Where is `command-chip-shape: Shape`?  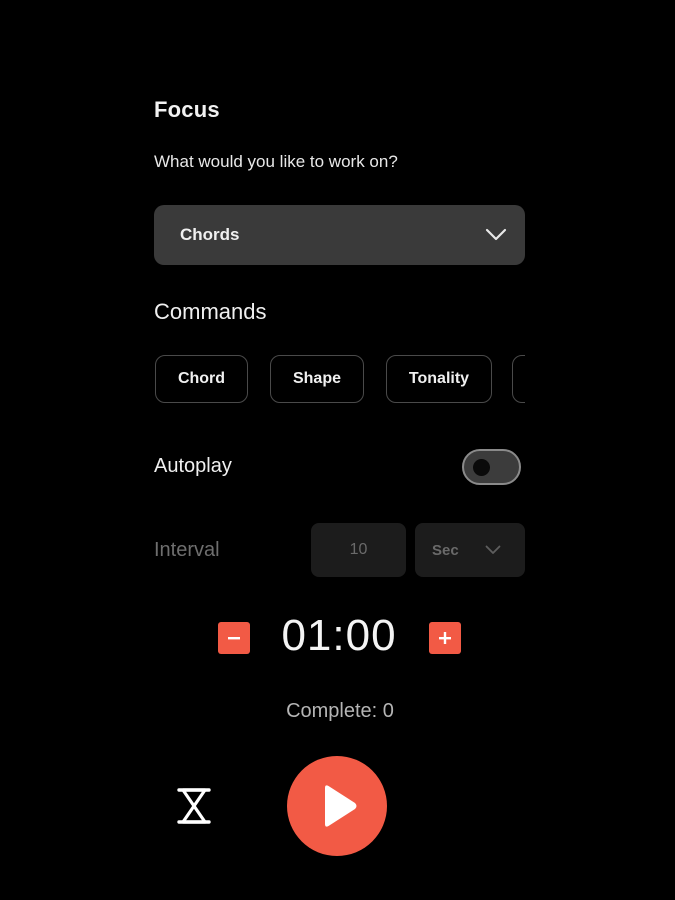
command-chip-shape: Shape is located at coordinates (317, 379).